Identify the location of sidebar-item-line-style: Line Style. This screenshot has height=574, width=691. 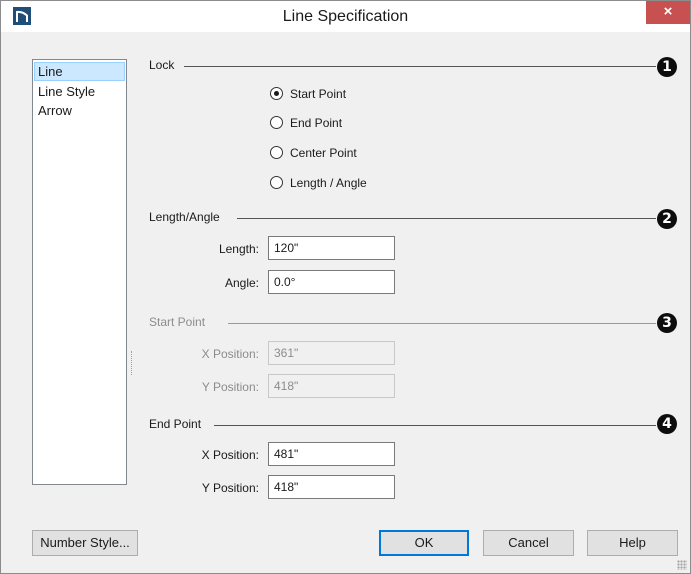
(79, 91).